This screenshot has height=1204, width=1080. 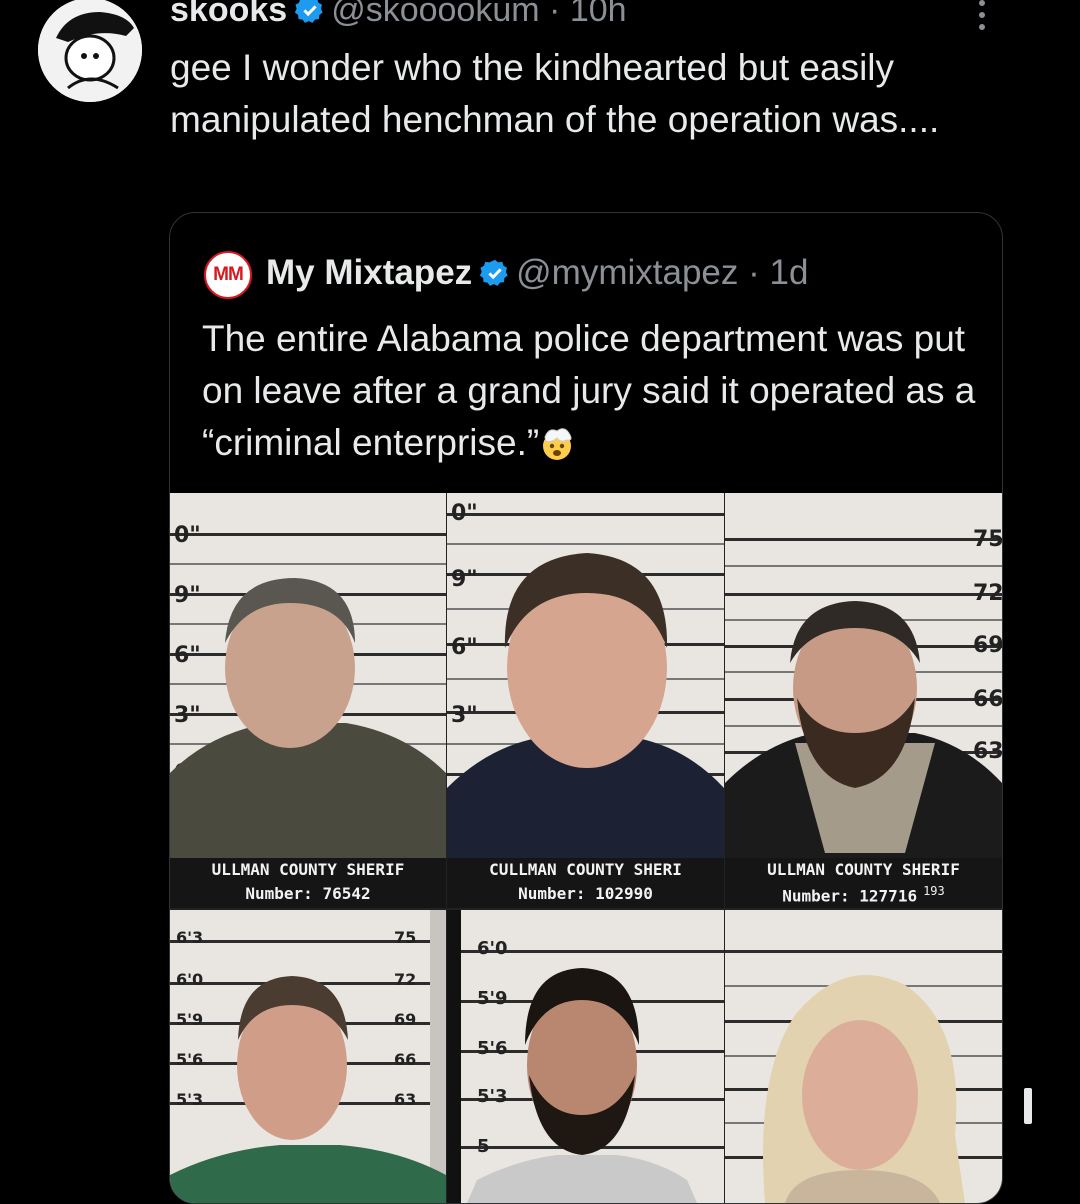 What do you see at coordinates (585, 883) in the screenshot?
I see `sheriff-caption: CULLMAN COUNTY SHERI Number: 102990` at bounding box center [585, 883].